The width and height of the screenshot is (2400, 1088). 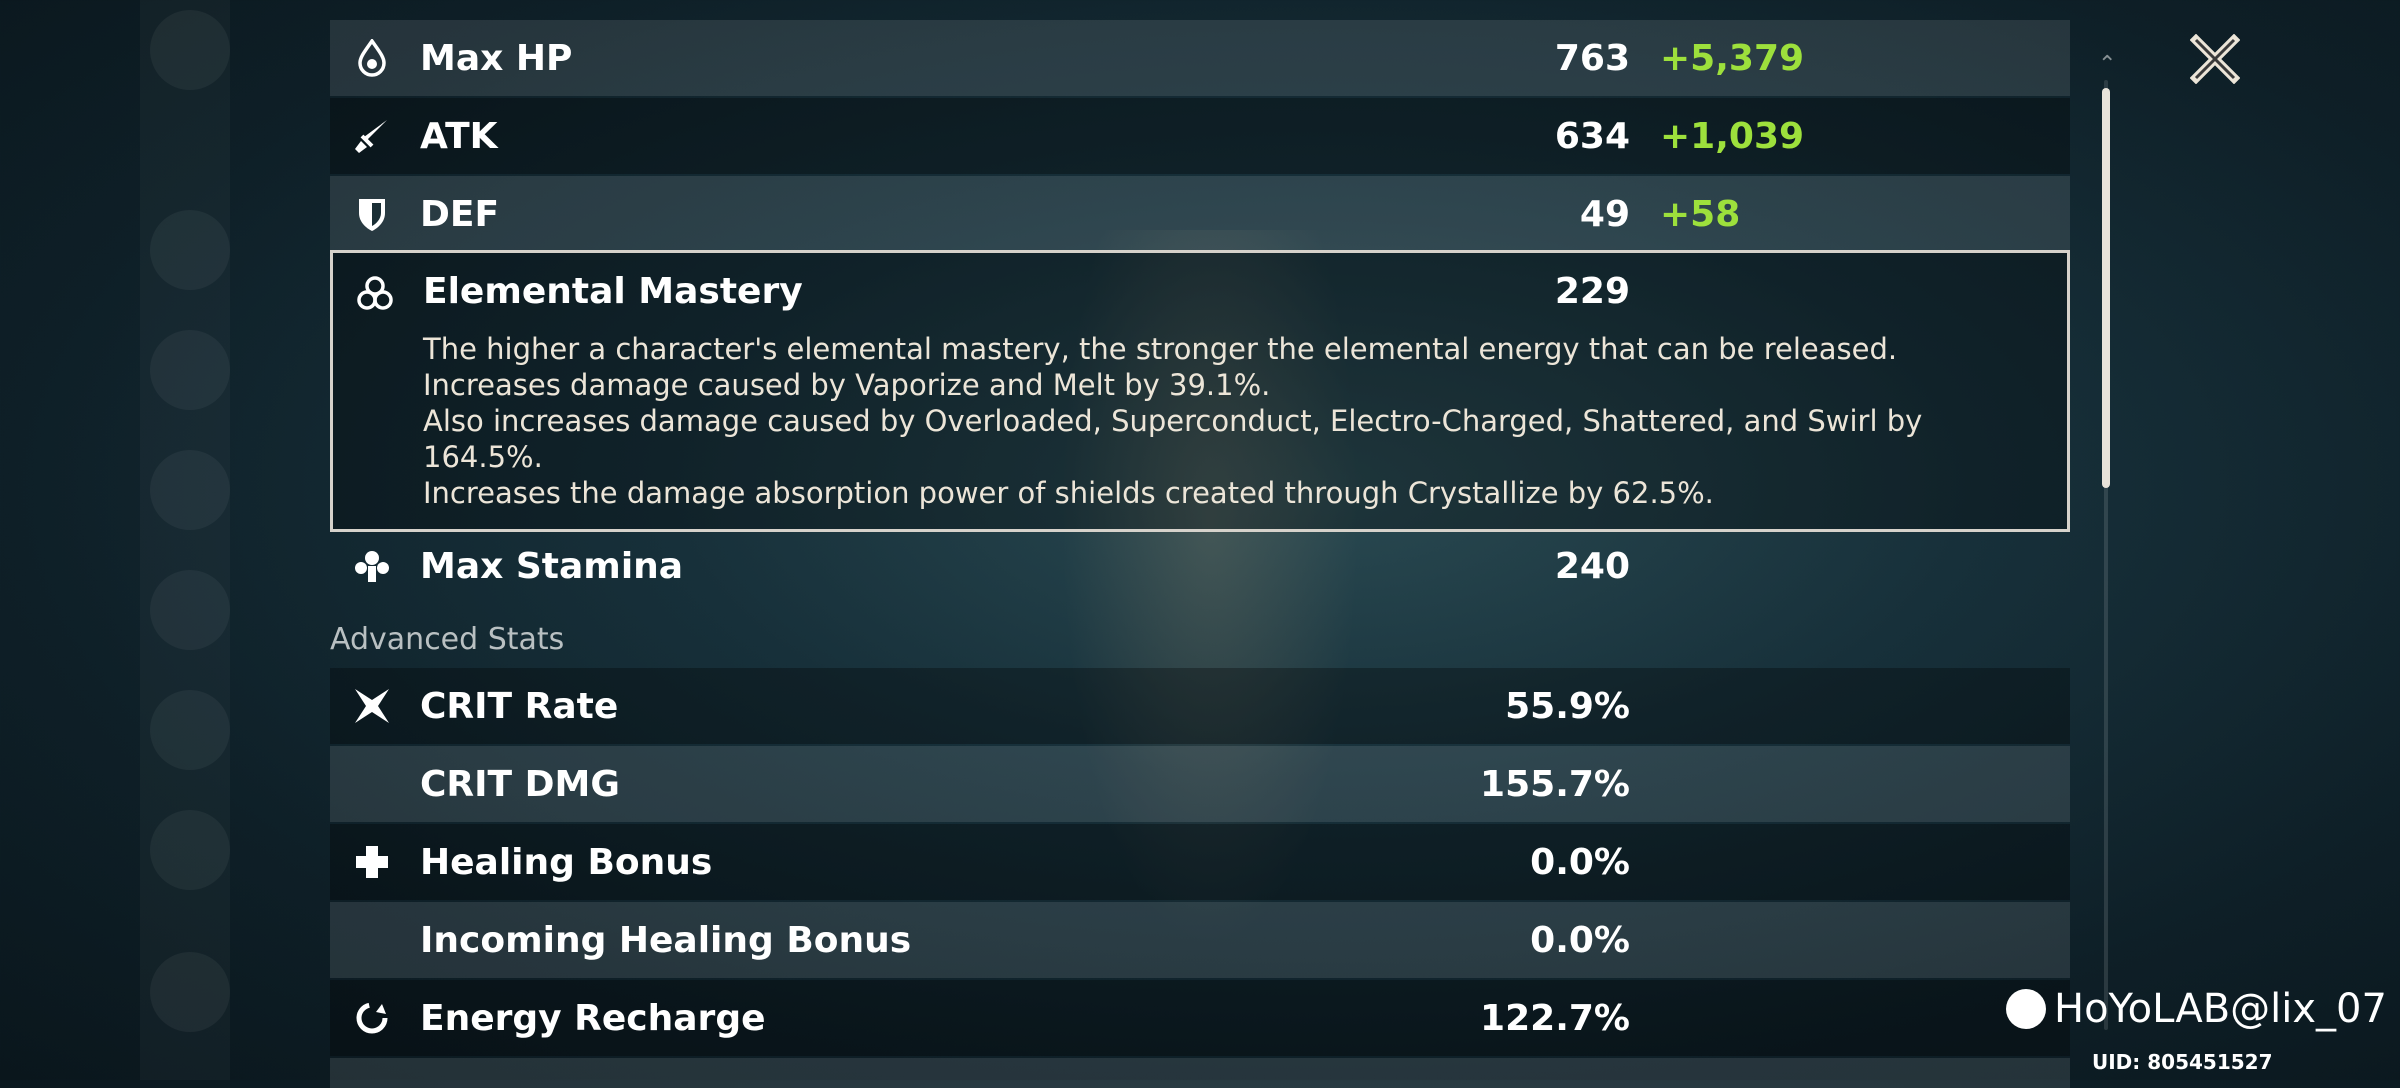 What do you see at coordinates (1200, 784) in the screenshot?
I see `stat-row-crit-dmg: CRIT DMG 155.7%` at bounding box center [1200, 784].